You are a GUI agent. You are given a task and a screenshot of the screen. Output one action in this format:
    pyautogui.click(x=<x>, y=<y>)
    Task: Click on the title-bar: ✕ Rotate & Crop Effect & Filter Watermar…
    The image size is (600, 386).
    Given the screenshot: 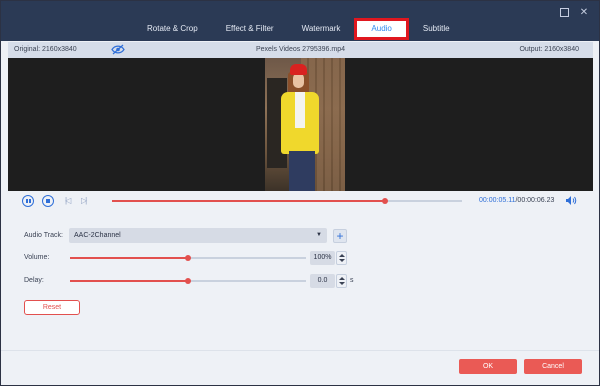 What is the action you would take?
    pyautogui.click(x=300, y=21)
    